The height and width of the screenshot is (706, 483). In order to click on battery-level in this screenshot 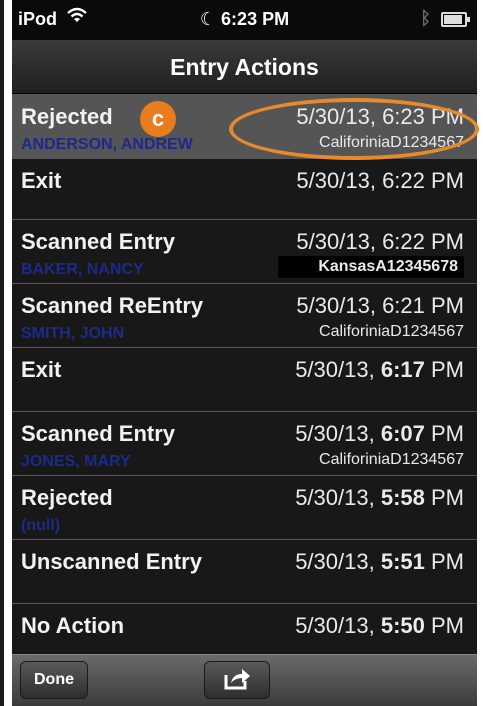, I will do `click(453, 19)`.